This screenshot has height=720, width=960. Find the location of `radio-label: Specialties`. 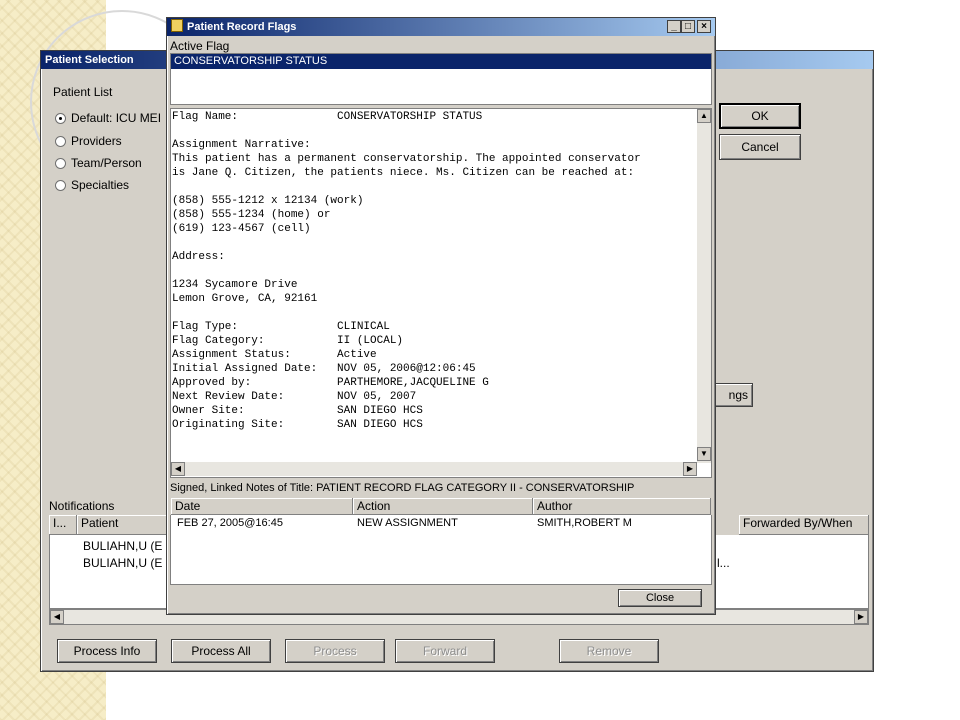

radio-label: Specialties is located at coordinates (100, 185).